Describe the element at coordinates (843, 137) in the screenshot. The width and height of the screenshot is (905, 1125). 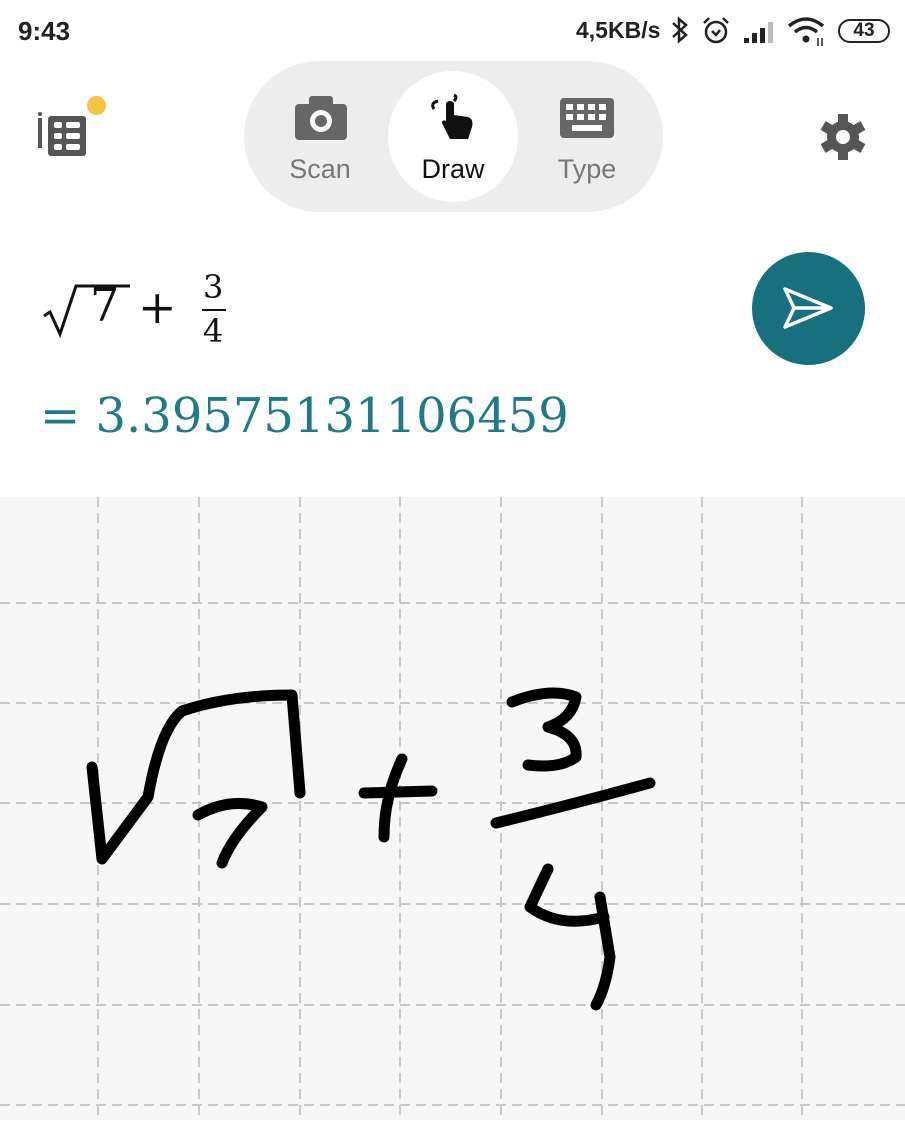
I see `gear-icon` at that location.